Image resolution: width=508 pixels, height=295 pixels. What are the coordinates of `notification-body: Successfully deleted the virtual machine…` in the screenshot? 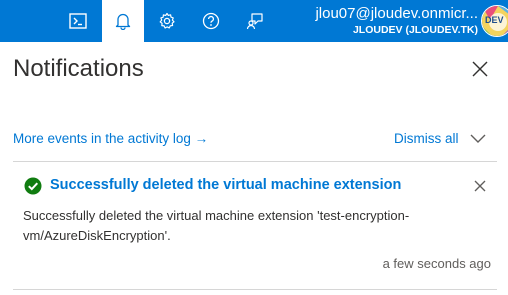 It's located at (216, 225).